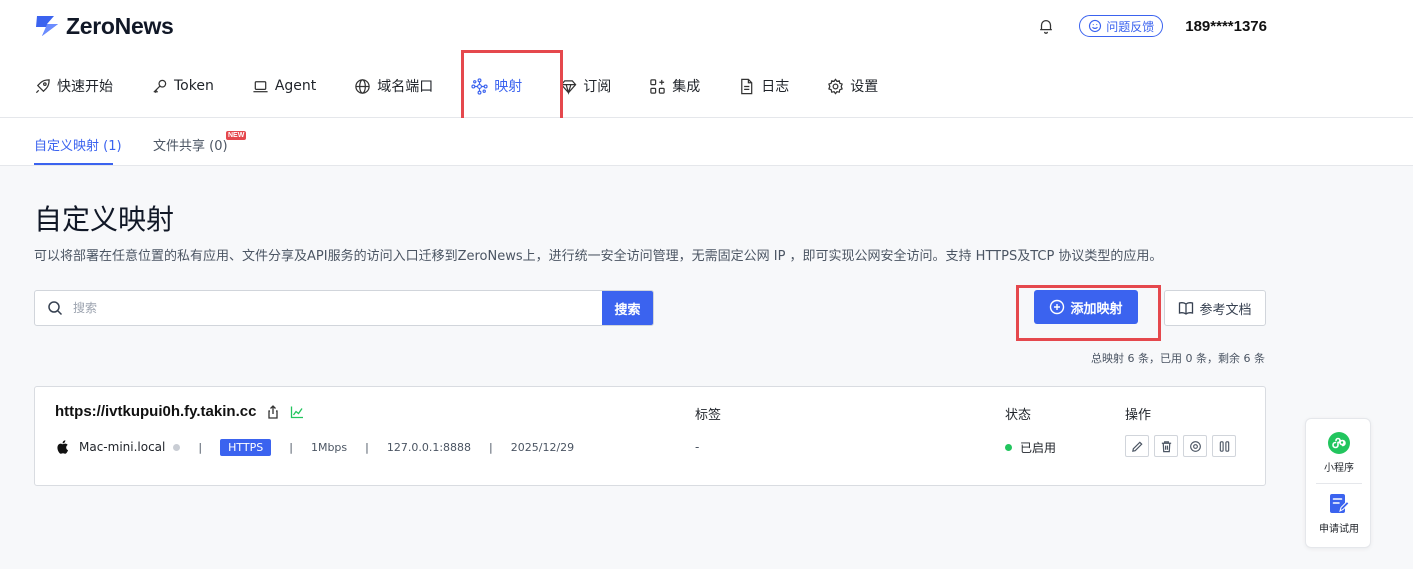 The width and height of the screenshot is (1413, 569). What do you see at coordinates (78, 144) in the screenshot?
I see `tab-custom-mapping: 自定义映射 (1)` at bounding box center [78, 144].